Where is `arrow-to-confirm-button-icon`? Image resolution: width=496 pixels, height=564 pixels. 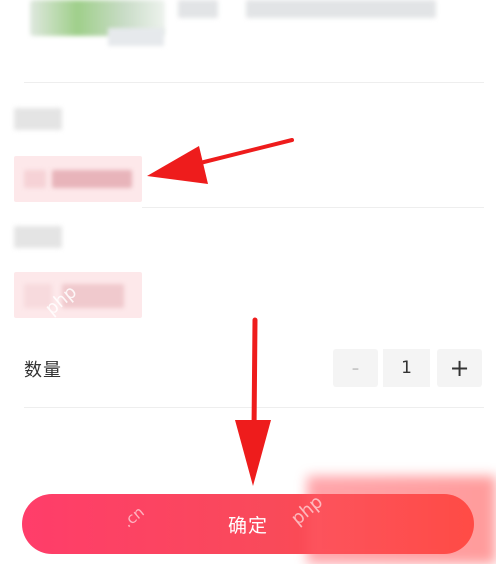
arrow-to-confirm-button-icon is located at coordinates (253, 401).